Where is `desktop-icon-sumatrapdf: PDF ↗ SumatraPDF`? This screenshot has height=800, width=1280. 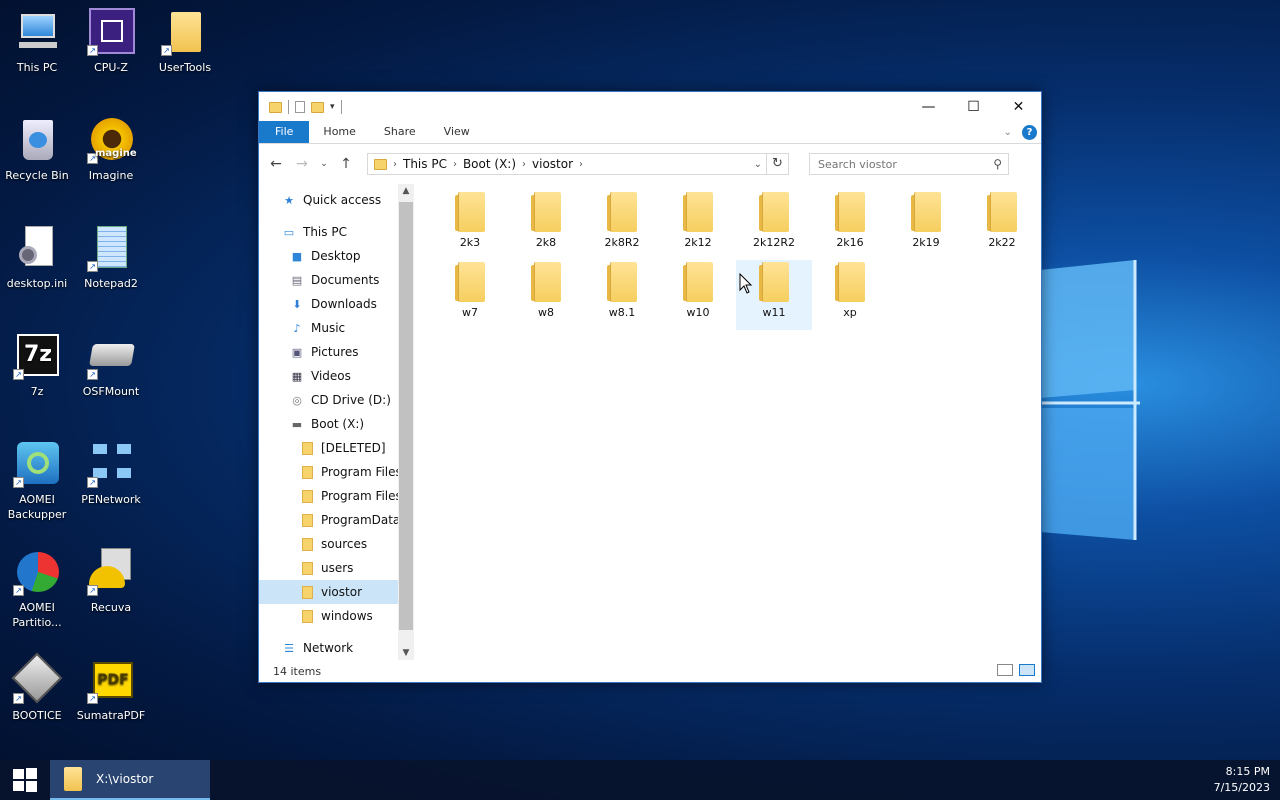 desktop-icon-sumatrapdf: PDF ↗ SumatraPDF is located at coordinates (111, 689).